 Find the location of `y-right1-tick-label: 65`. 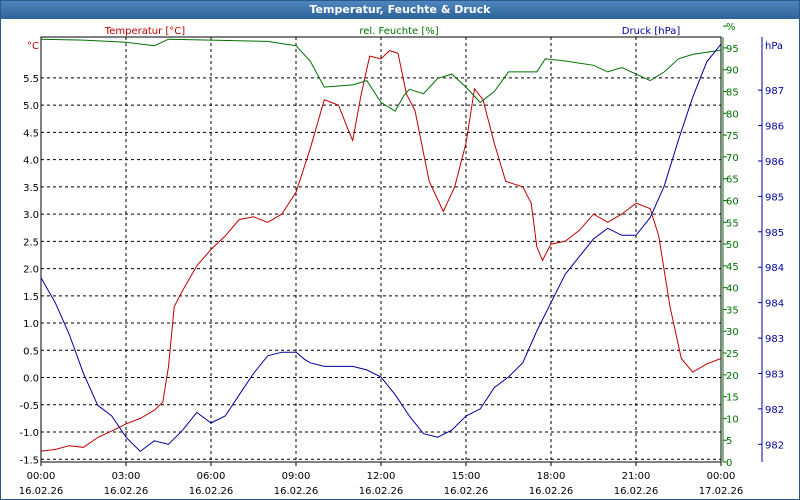

y-right1-tick-label: 65 is located at coordinates (732, 180).